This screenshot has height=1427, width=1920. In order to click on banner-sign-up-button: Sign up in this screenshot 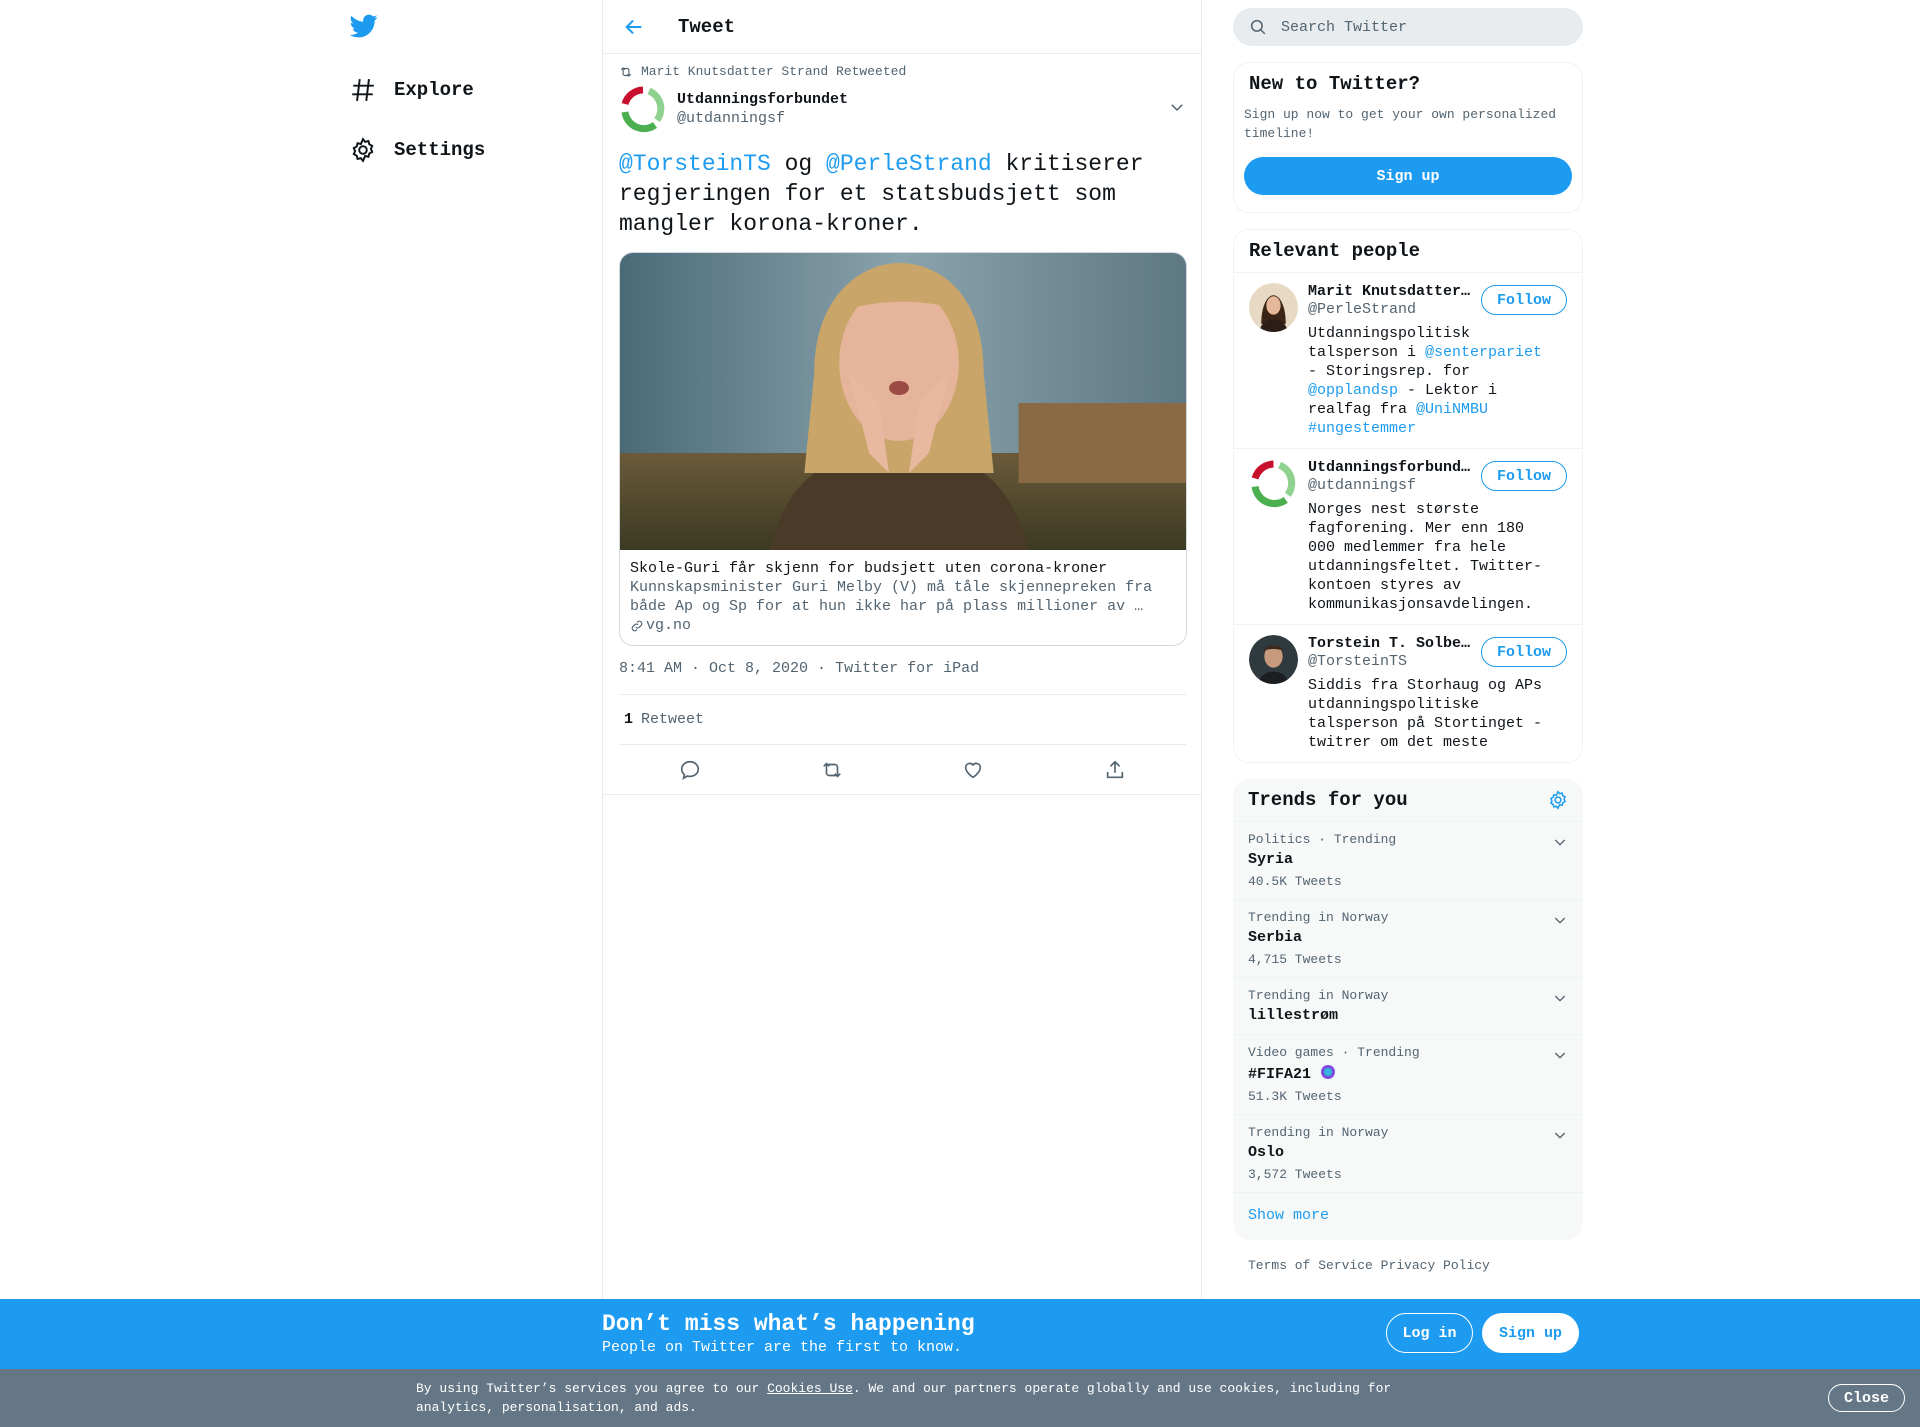, I will do `click(1530, 1333)`.